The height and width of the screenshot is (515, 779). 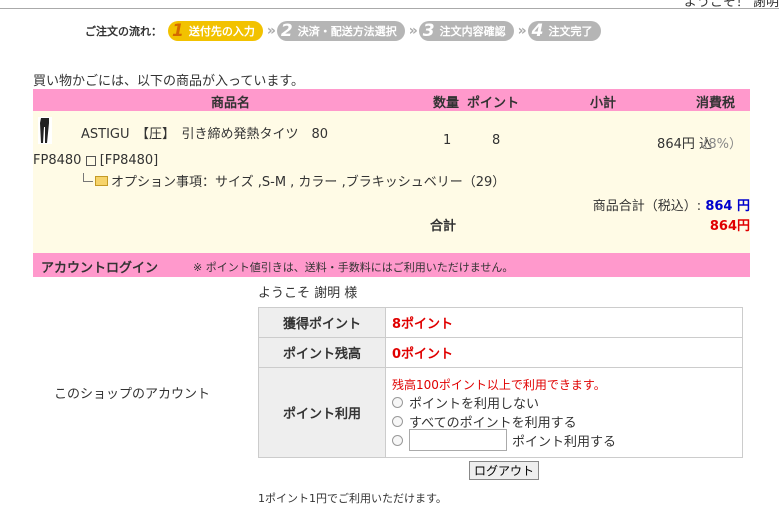 I want to click on col-subtotal: 小計, so click(x=603, y=103).